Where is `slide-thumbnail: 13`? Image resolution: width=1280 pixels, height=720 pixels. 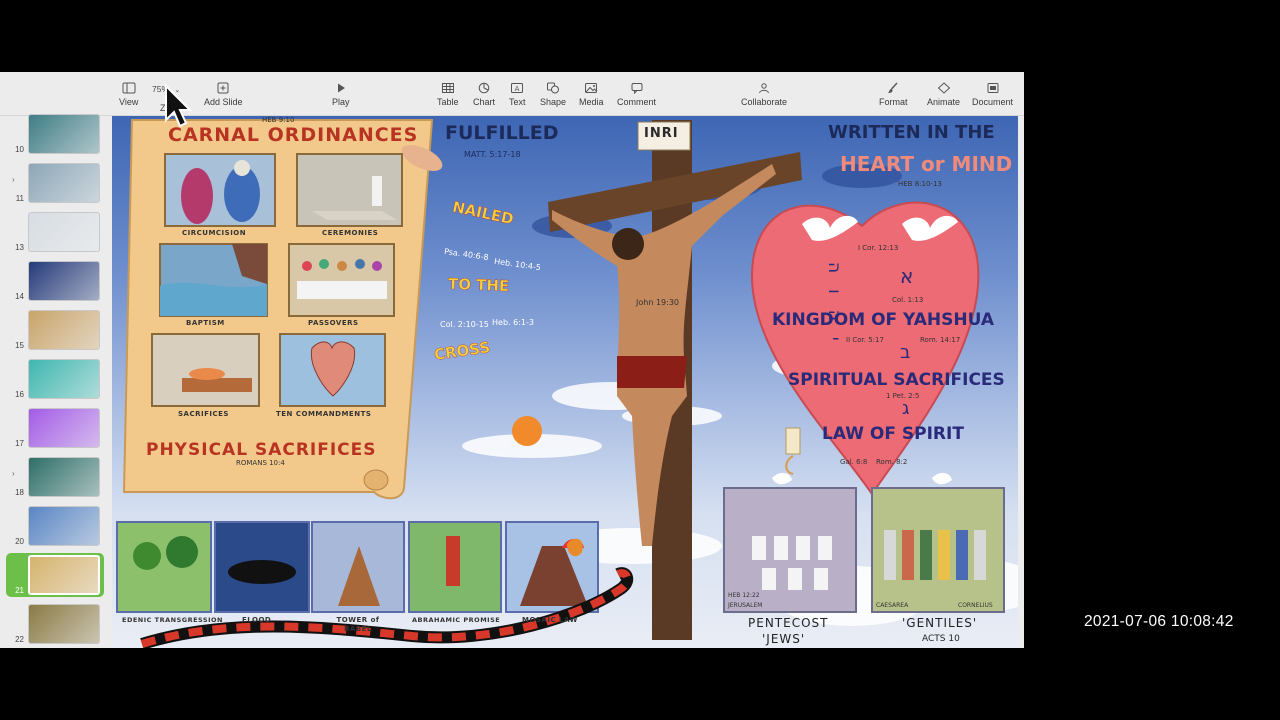
slide-thumbnail: 13 is located at coordinates (55, 232).